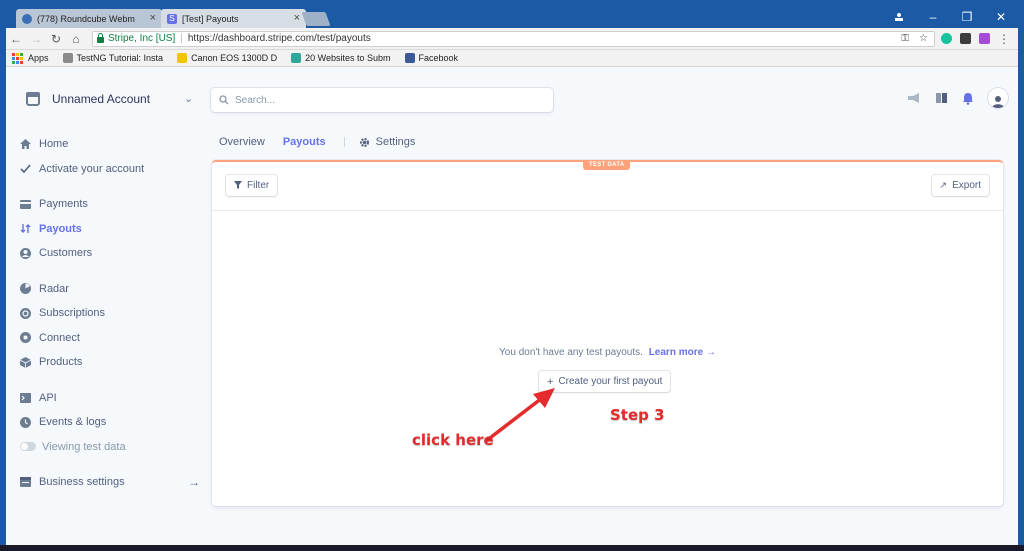 Image resolution: width=1024 pixels, height=551 pixels. I want to click on evernote-icon, so click(965, 38).